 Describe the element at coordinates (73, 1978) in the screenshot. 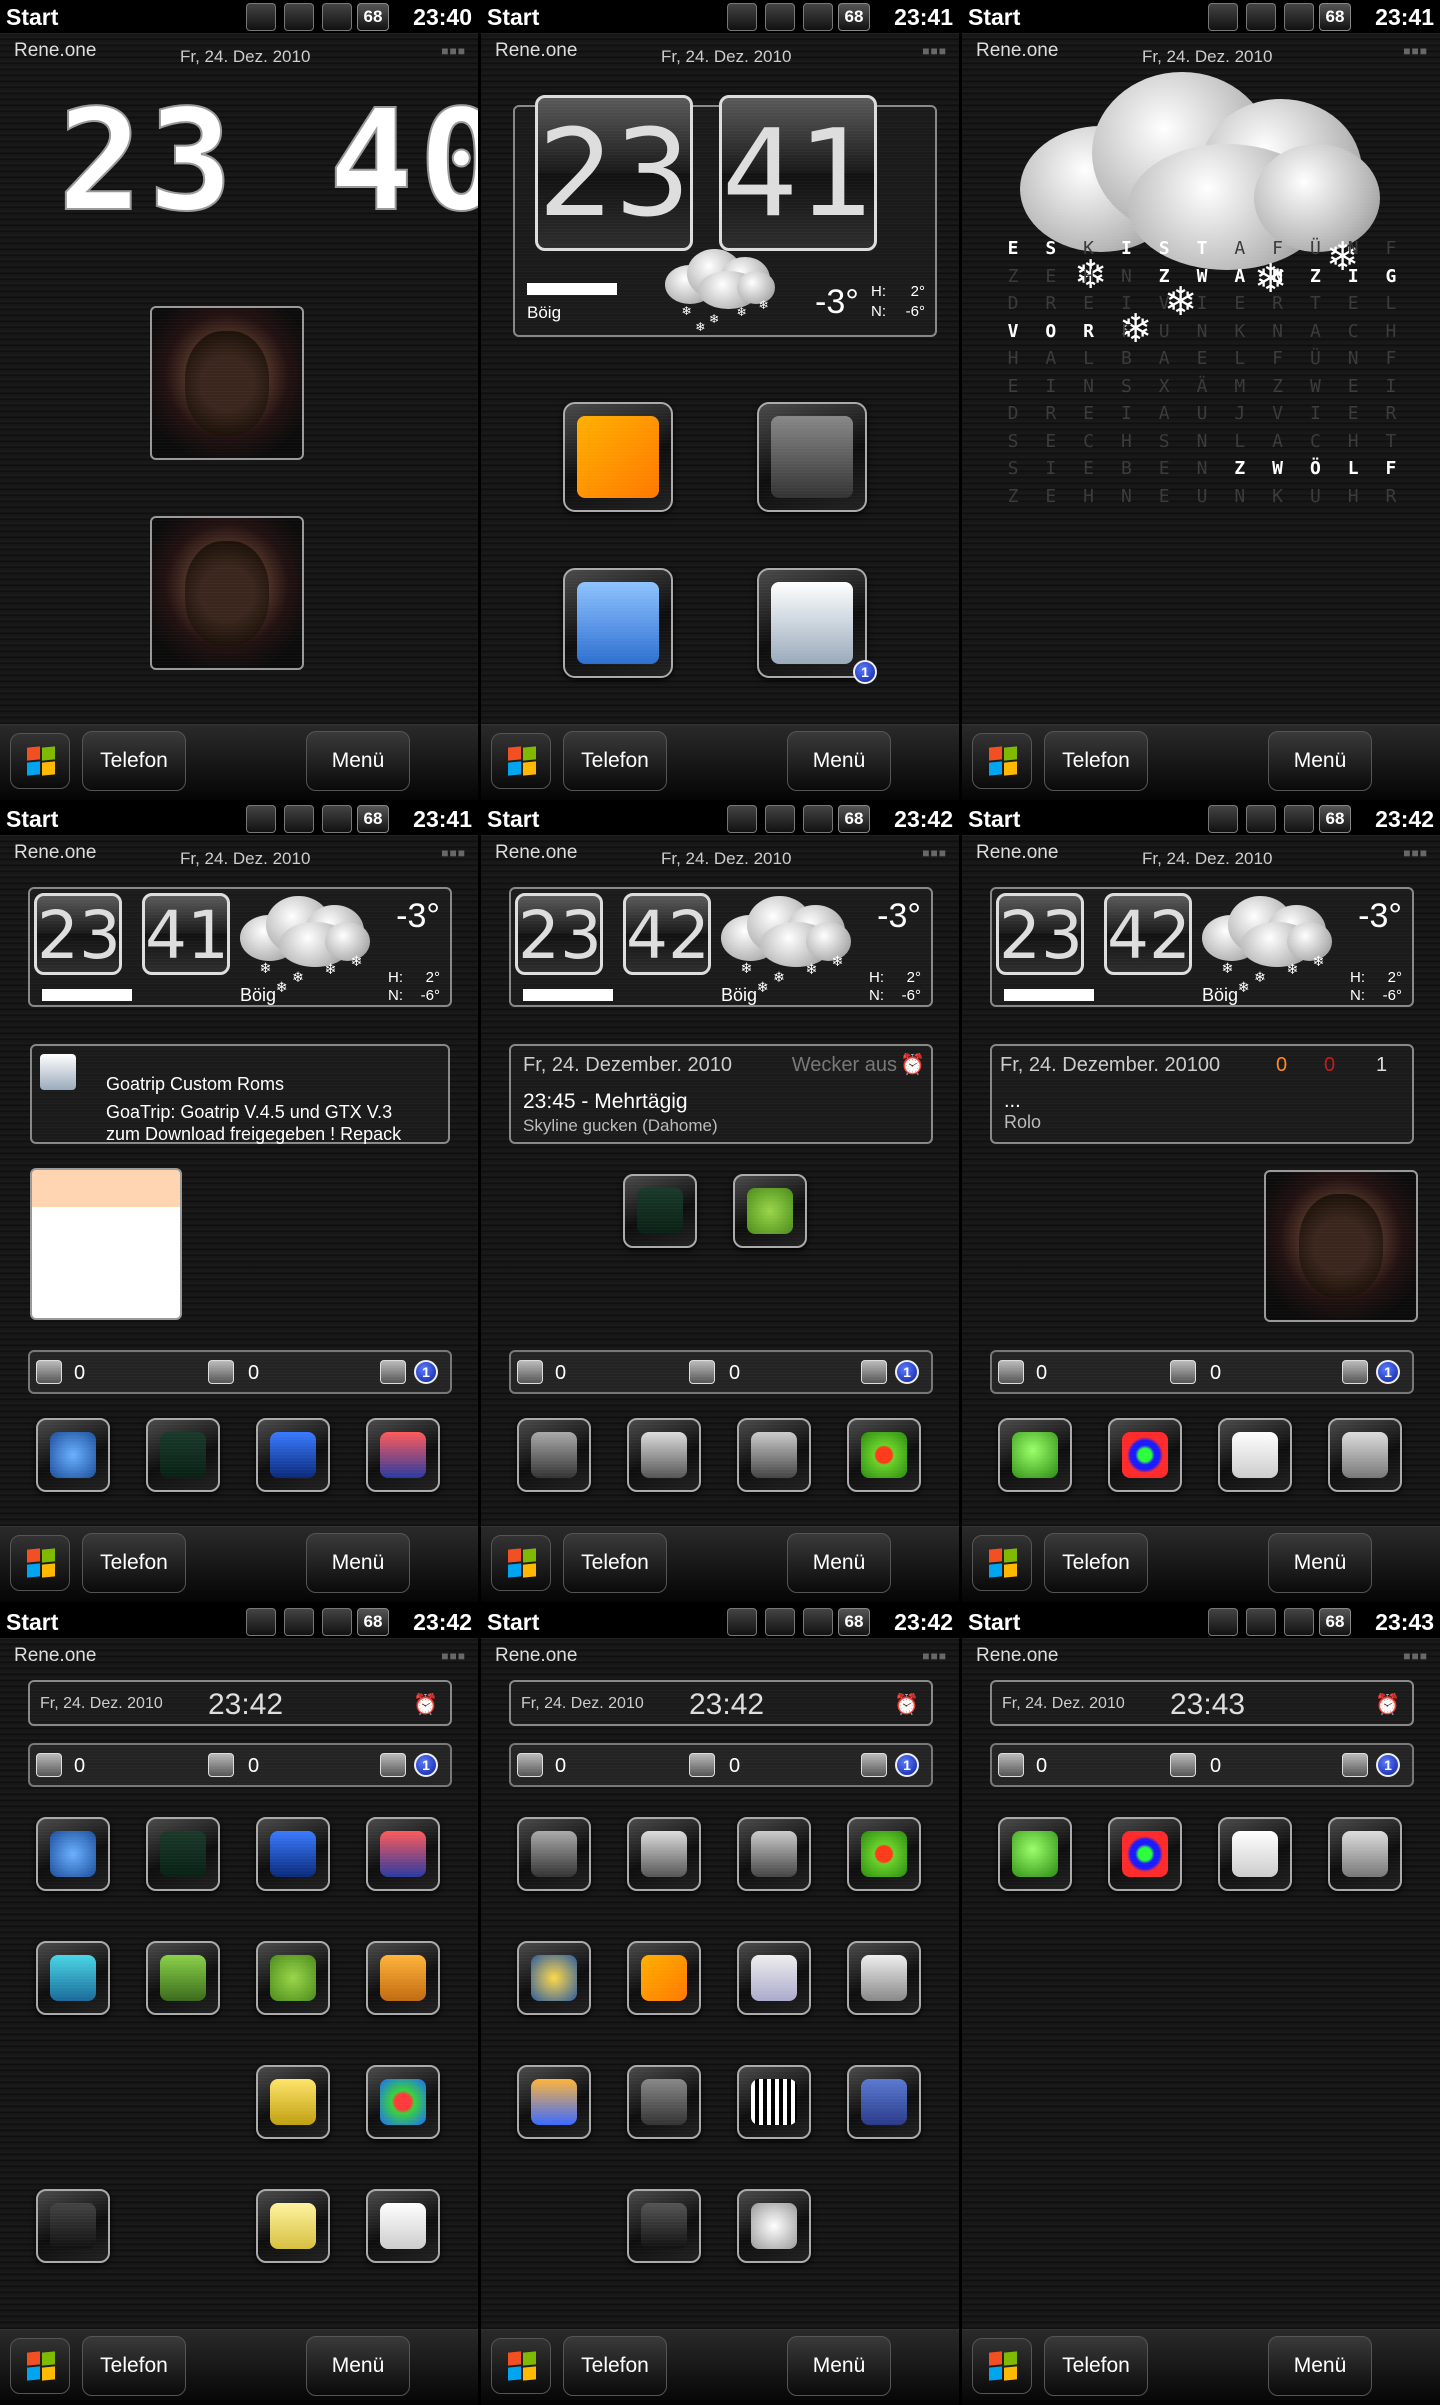

I see `cube-tile` at that location.